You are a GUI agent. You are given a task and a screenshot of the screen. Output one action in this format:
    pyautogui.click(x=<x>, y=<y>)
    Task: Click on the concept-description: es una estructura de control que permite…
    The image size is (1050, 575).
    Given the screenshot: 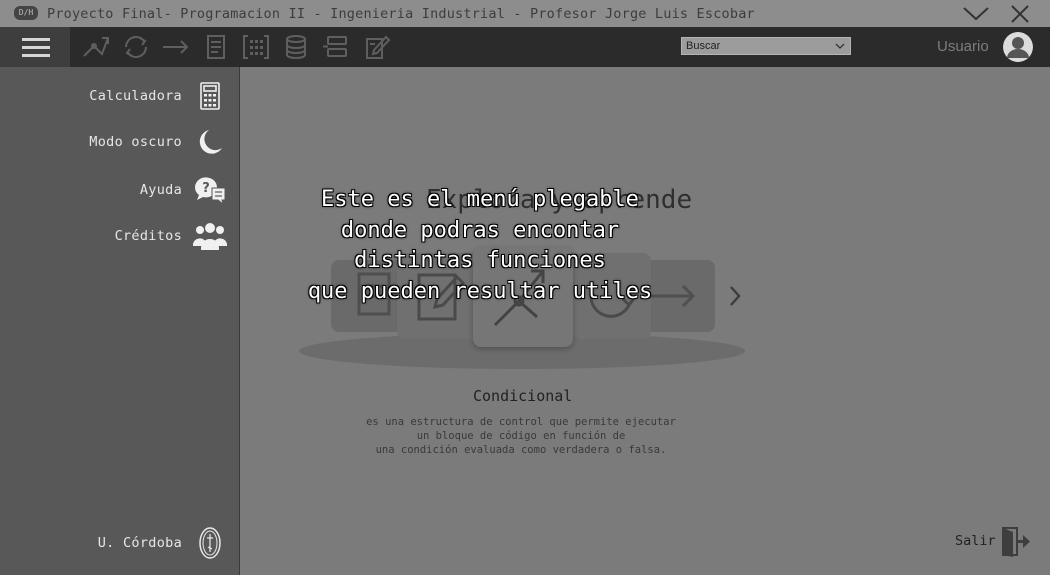 What is the action you would take?
    pyautogui.click(x=521, y=436)
    